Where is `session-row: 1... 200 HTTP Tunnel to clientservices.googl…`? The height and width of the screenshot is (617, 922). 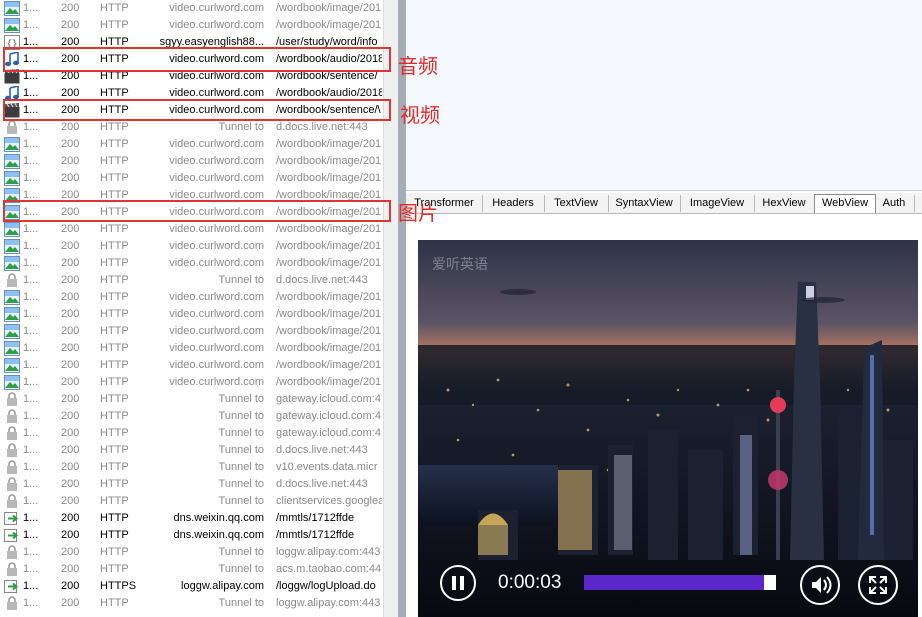
session-row: 1... 200 HTTP Tunnel to clientservices.googl… is located at coordinates (191, 501).